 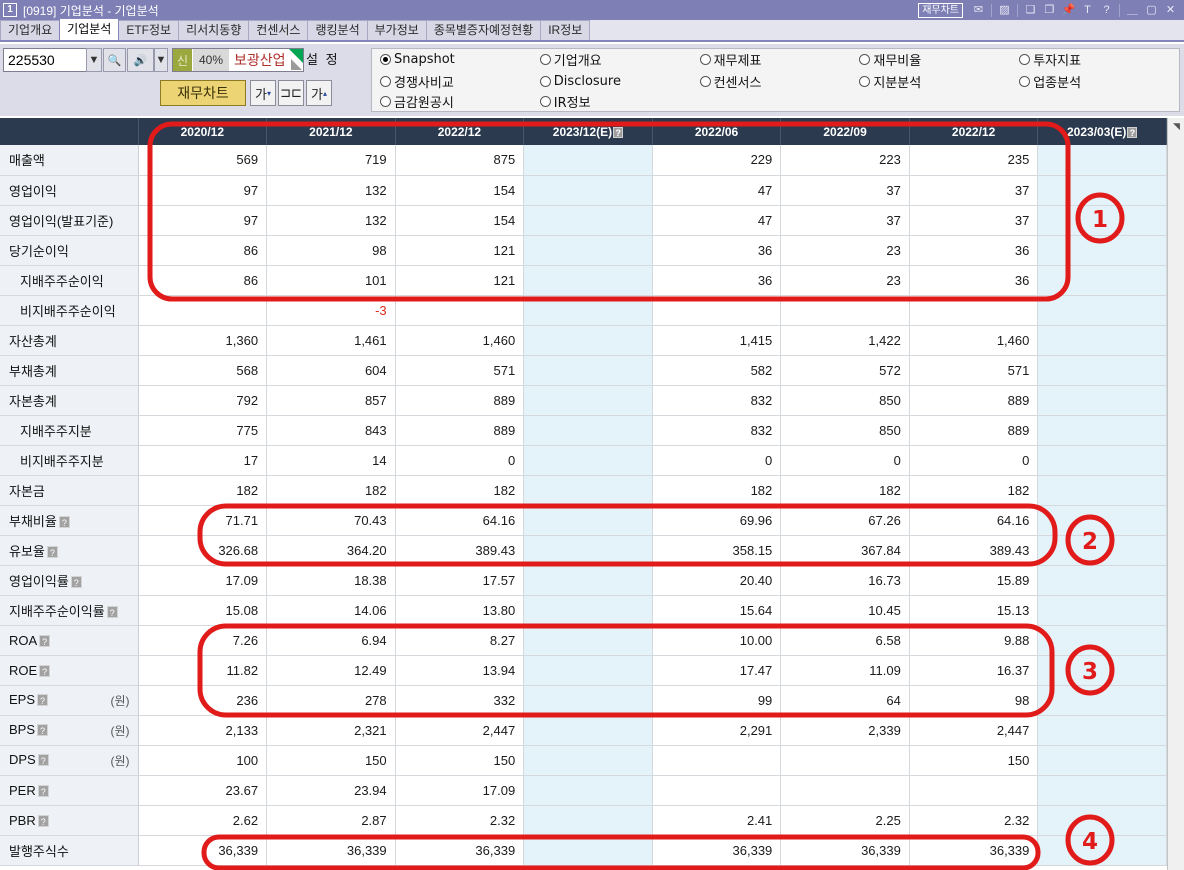 What do you see at coordinates (337, 30) in the screenshot?
I see `tab-5: 랭킹분석` at bounding box center [337, 30].